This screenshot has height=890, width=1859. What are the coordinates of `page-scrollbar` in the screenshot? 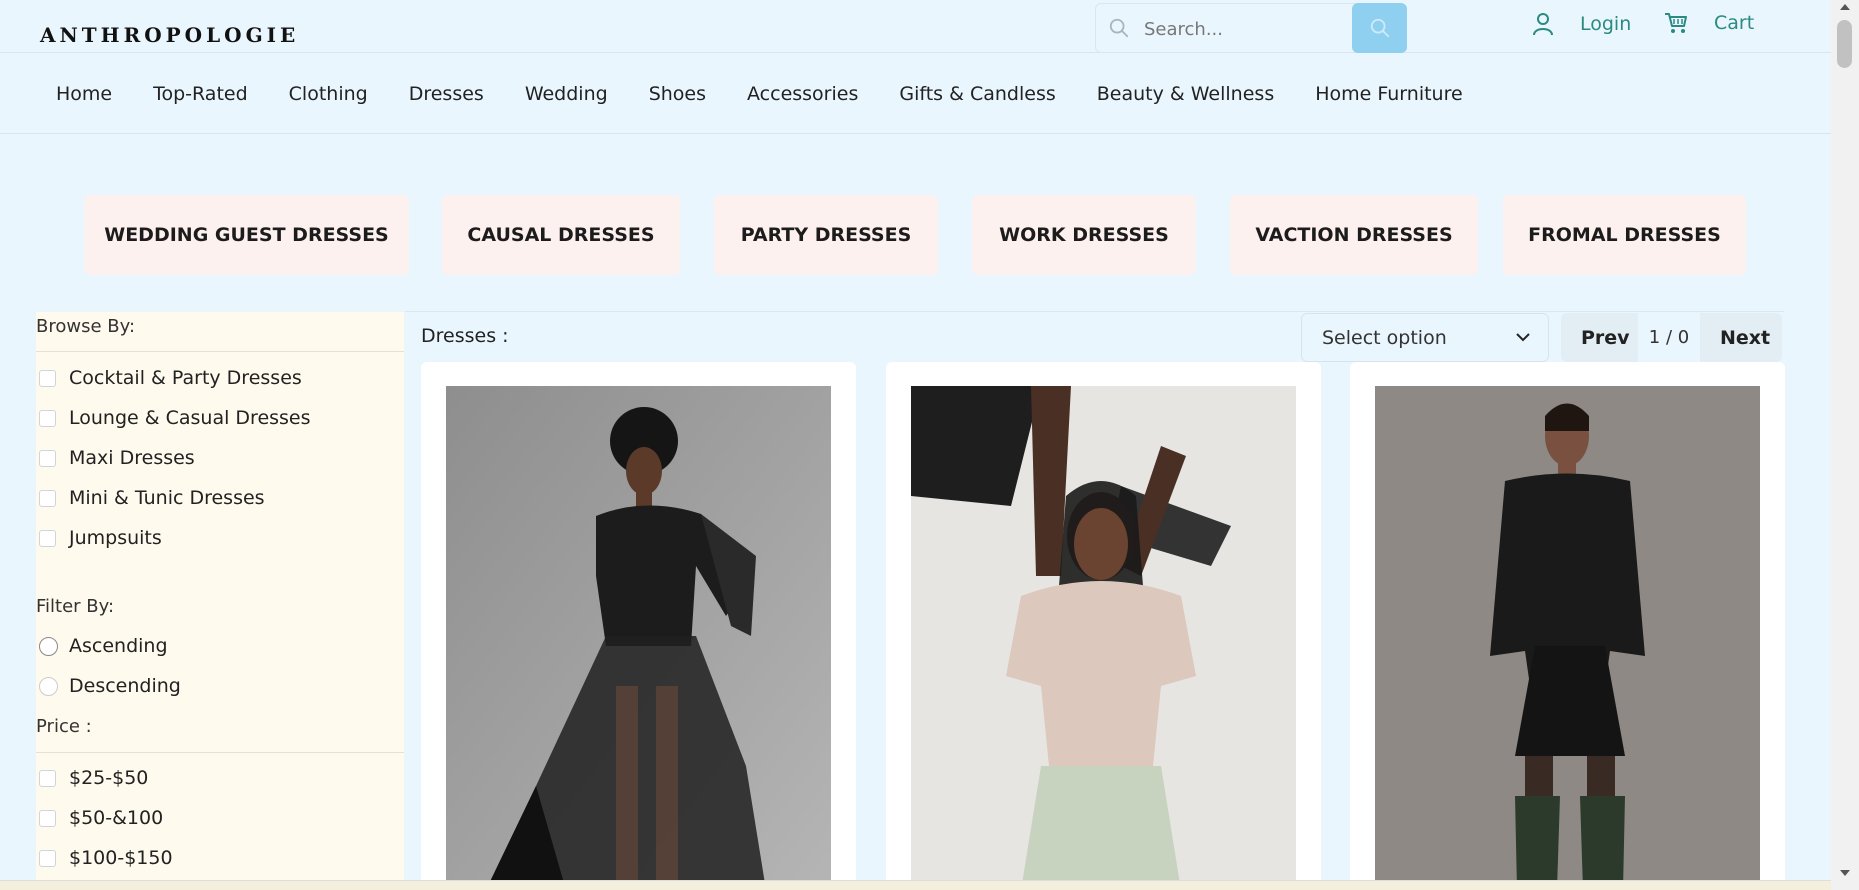 It's located at (1845, 445).